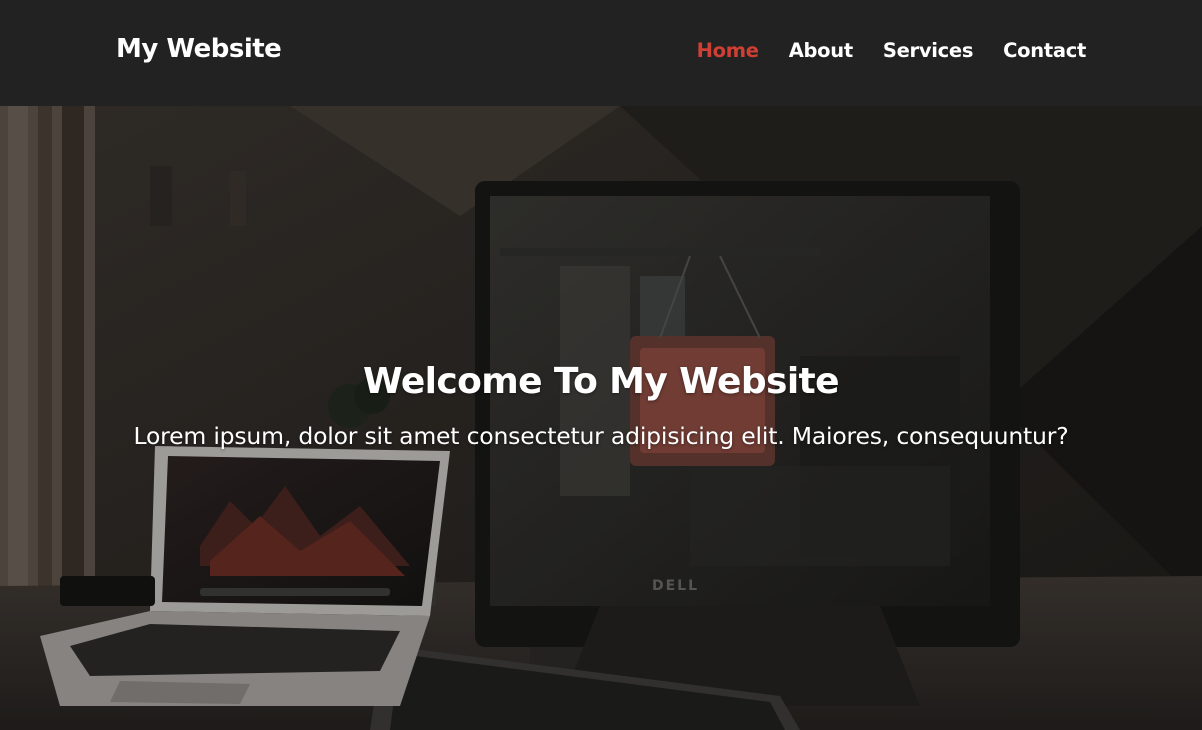  Describe the element at coordinates (601, 53) in the screenshot. I see `navbar: My Website Home About Services Contact` at that location.